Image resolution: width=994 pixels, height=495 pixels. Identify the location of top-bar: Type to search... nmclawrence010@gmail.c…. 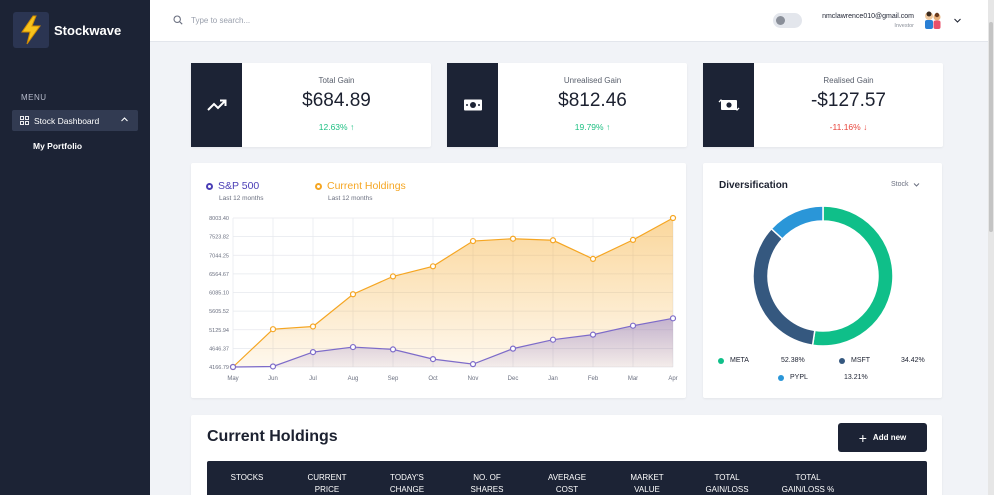
(569, 21).